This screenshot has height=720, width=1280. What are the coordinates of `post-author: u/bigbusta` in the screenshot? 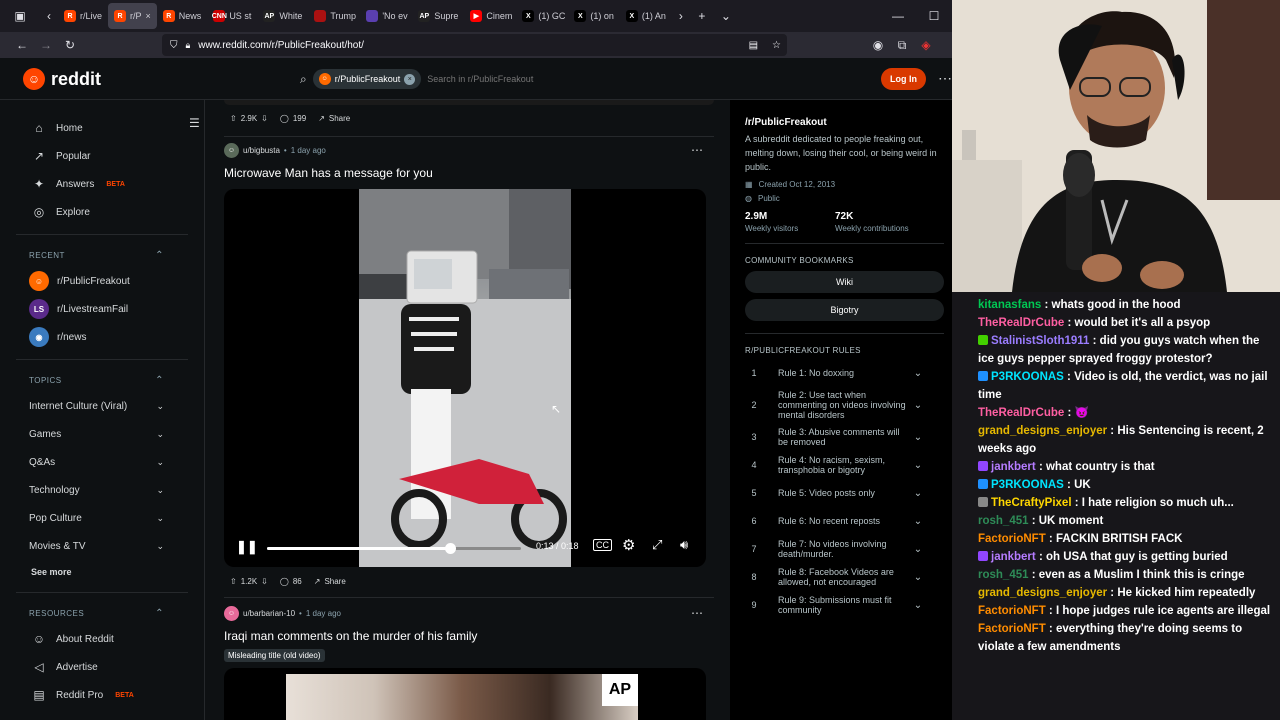 It's located at (261, 150).